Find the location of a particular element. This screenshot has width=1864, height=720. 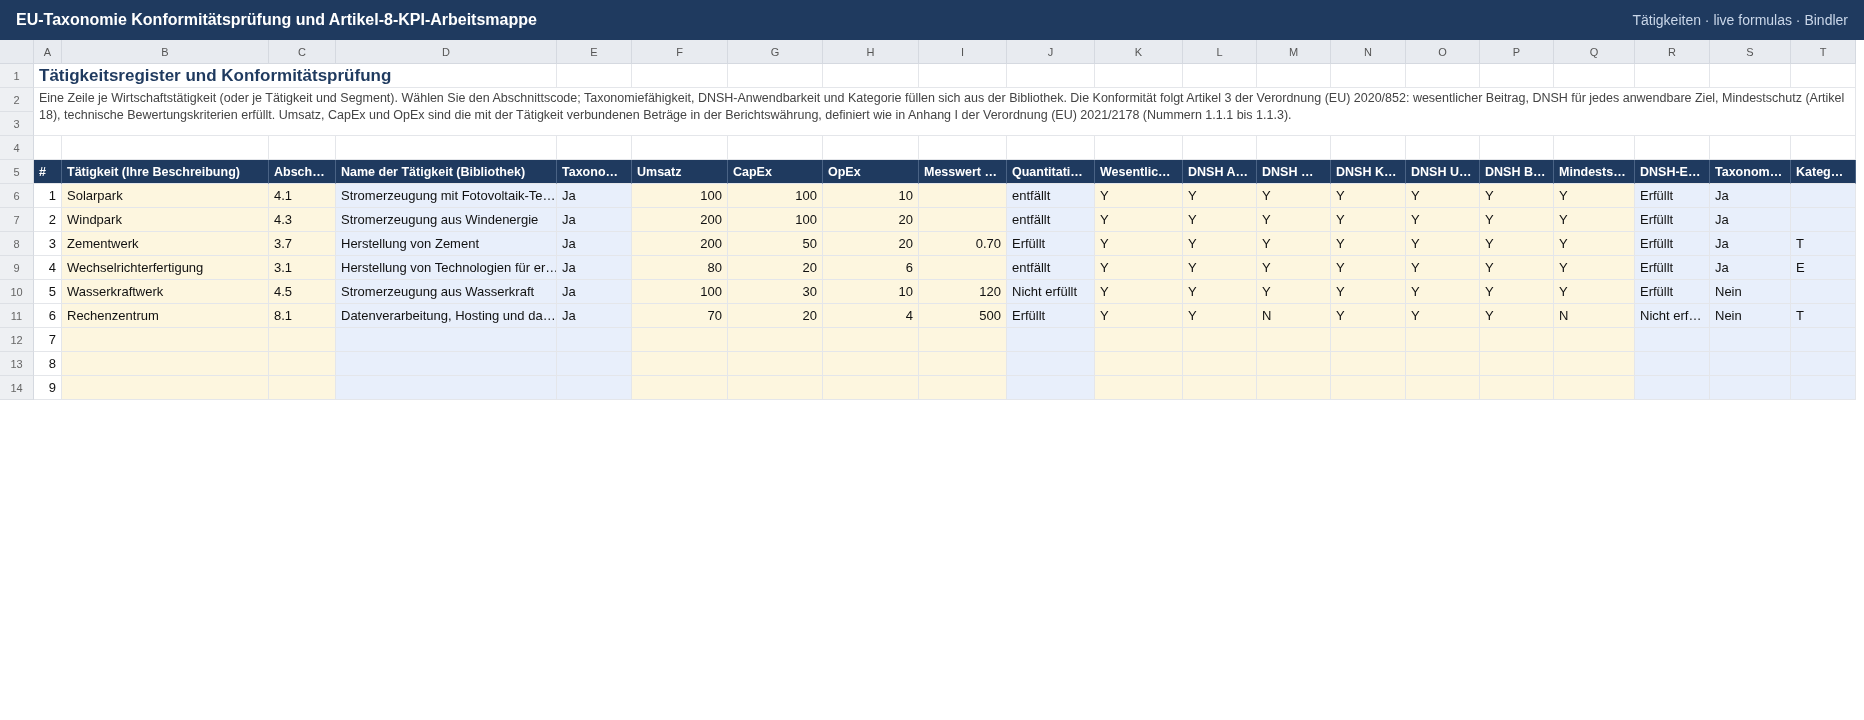

column-header: Q is located at coordinates (1594, 52).